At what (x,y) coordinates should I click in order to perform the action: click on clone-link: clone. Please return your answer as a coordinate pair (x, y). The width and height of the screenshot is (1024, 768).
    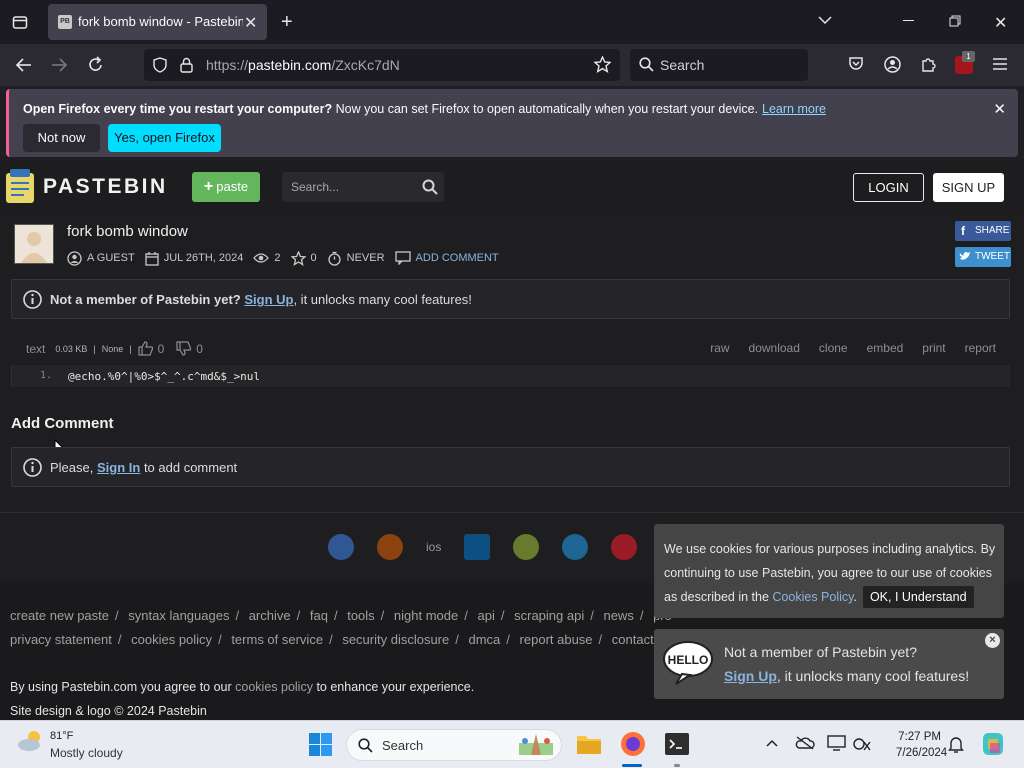
    Looking at the image, I should click on (833, 348).